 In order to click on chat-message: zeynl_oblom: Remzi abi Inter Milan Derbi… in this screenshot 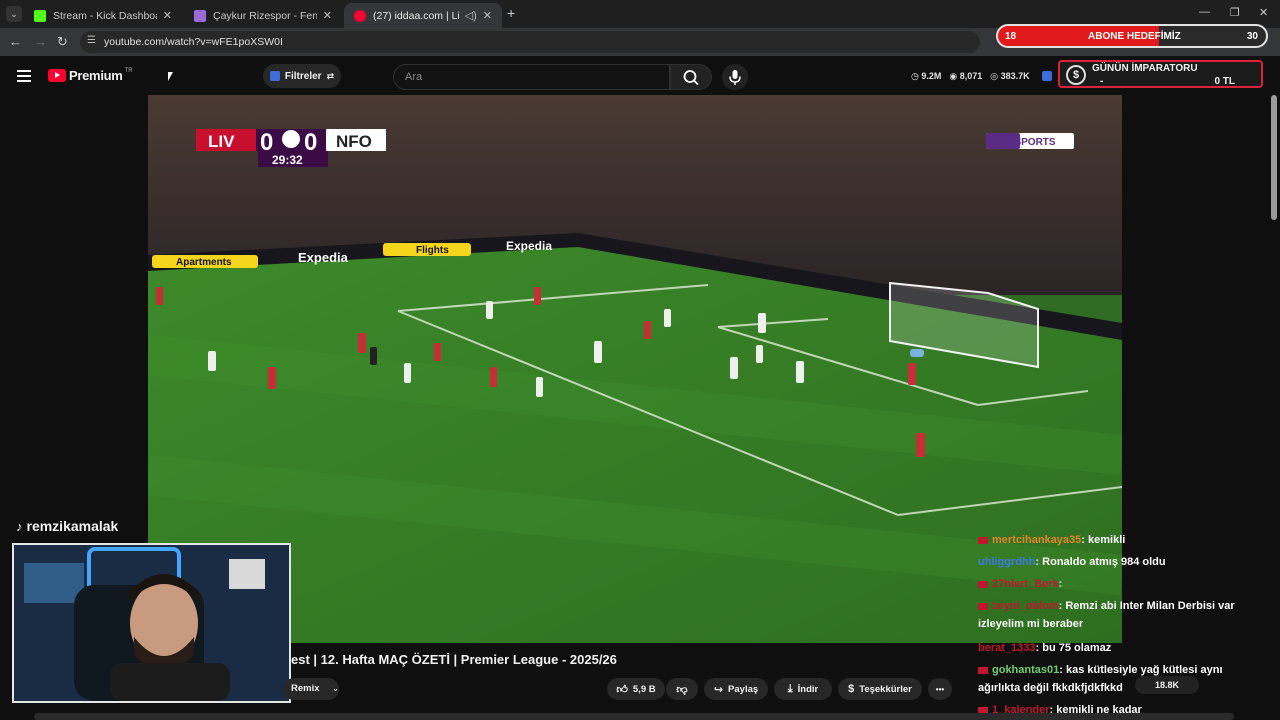, I will do `click(1118, 606)`.